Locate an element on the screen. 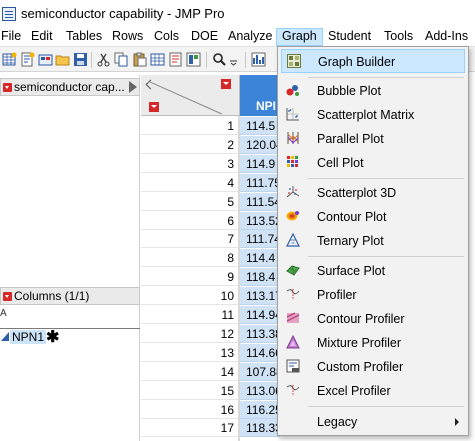 This screenshot has width=475, height=441. cell-plot-icon is located at coordinates (292, 161).